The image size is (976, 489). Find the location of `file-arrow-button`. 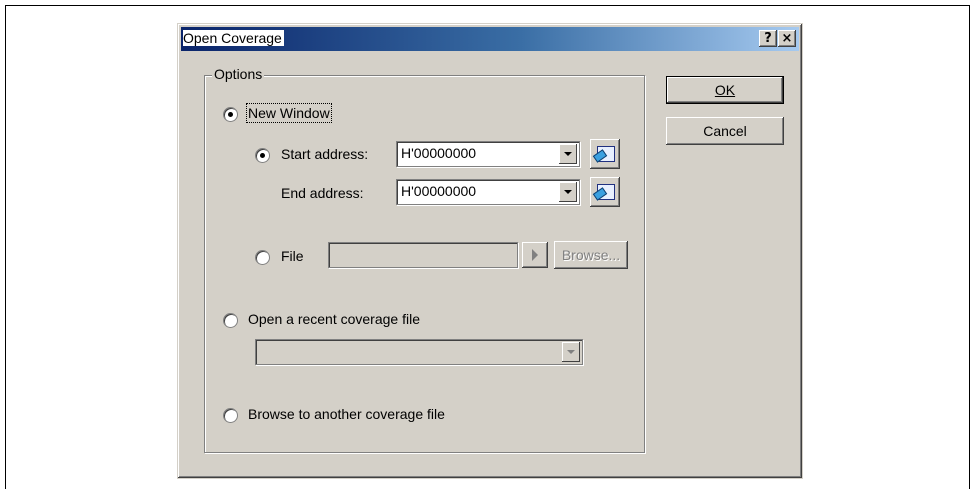

file-arrow-button is located at coordinates (535, 255).